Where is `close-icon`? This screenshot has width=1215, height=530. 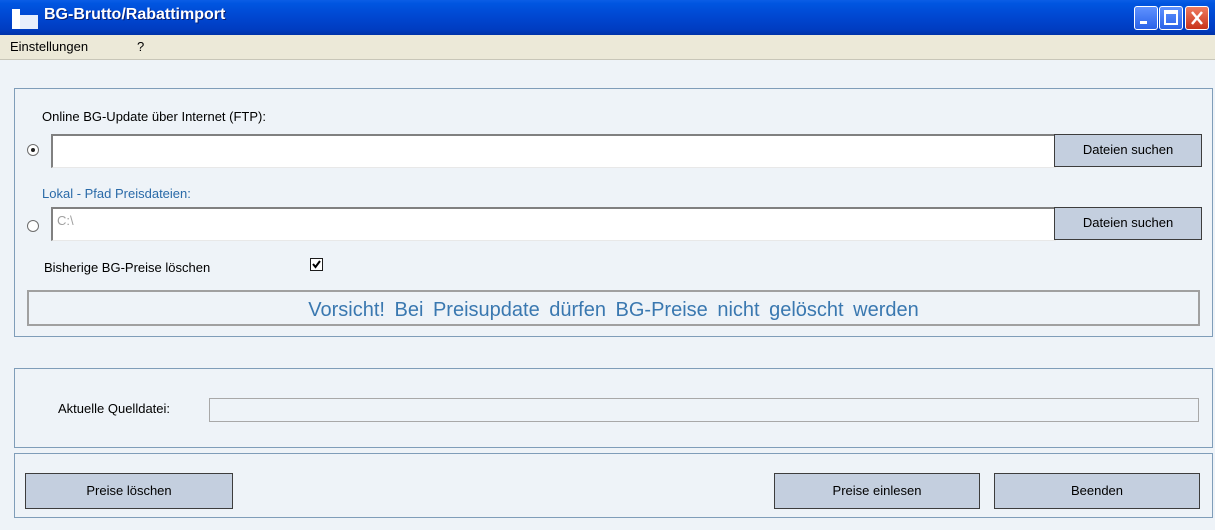
close-icon is located at coordinates (1197, 18).